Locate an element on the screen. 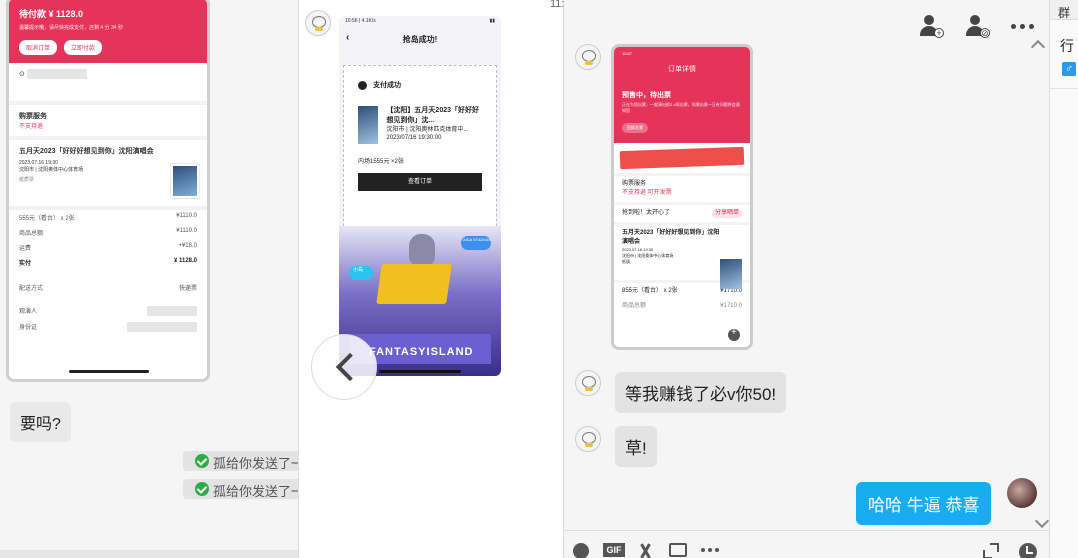 The image size is (1078, 558). home-indicator is located at coordinates (420, 371).